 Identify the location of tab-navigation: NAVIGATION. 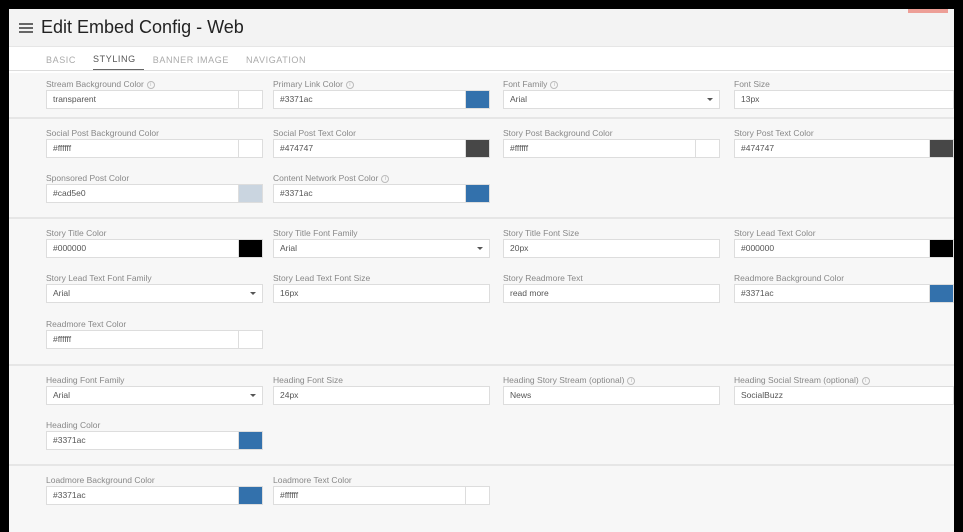
(280, 62).